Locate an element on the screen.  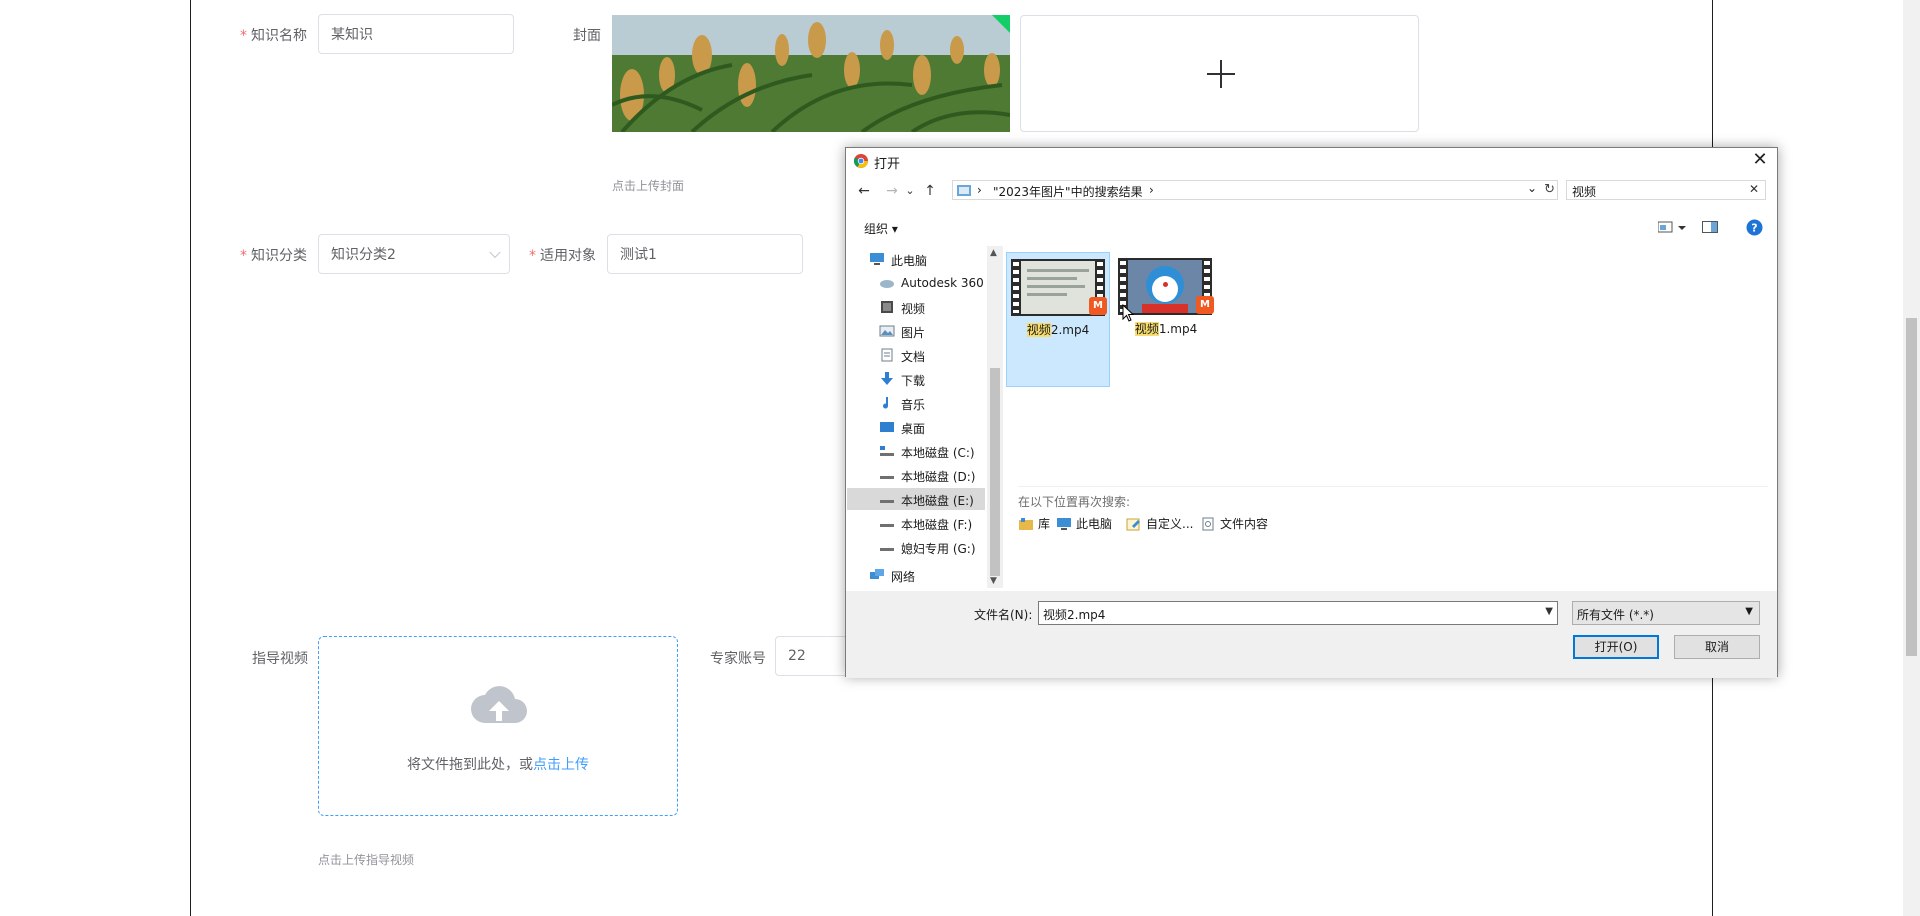
target-label: * 适用对象 is located at coordinates (562, 256).